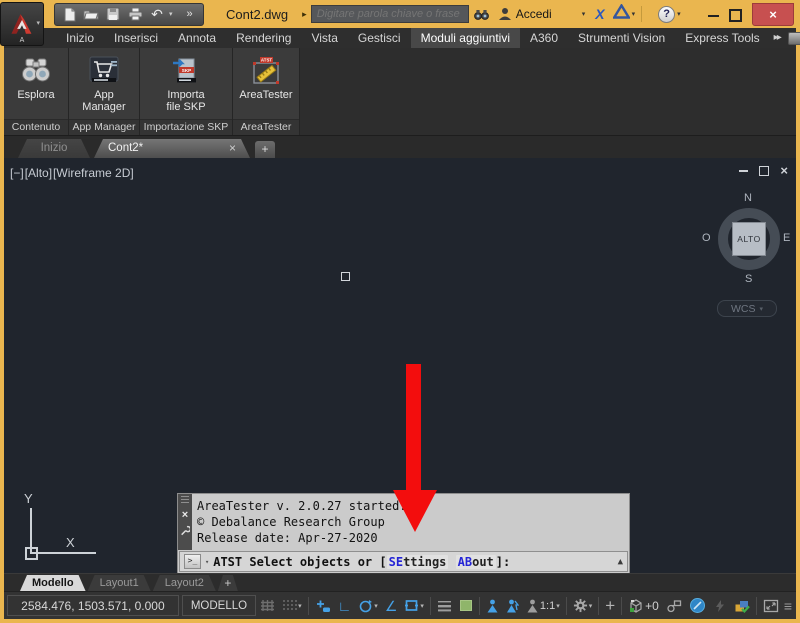 This screenshot has height=623, width=800. Describe the element at coordinates (620, 562) in the screenshot. I see `command-expand-icon: ▲` at that location.